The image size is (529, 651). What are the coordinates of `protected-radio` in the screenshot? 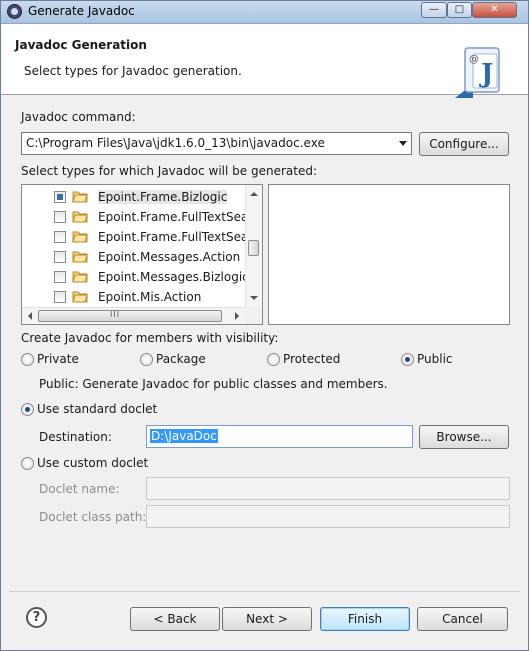 It's located at (273, 359).